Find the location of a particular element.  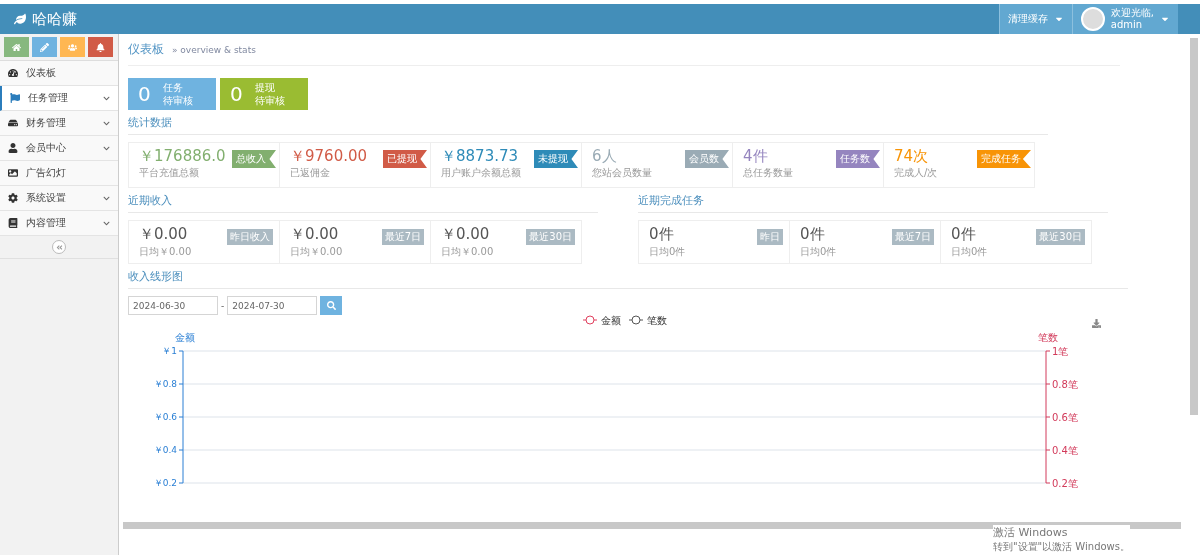

flag-icon is located at coordinates (15, 98).